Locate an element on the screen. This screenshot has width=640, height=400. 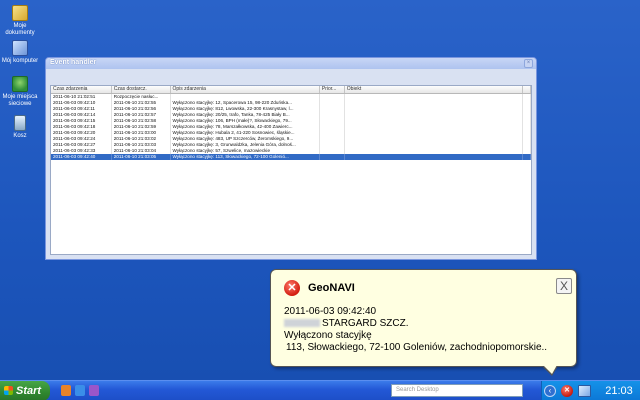
window-close-button: × is located at coordinates (528, 63).